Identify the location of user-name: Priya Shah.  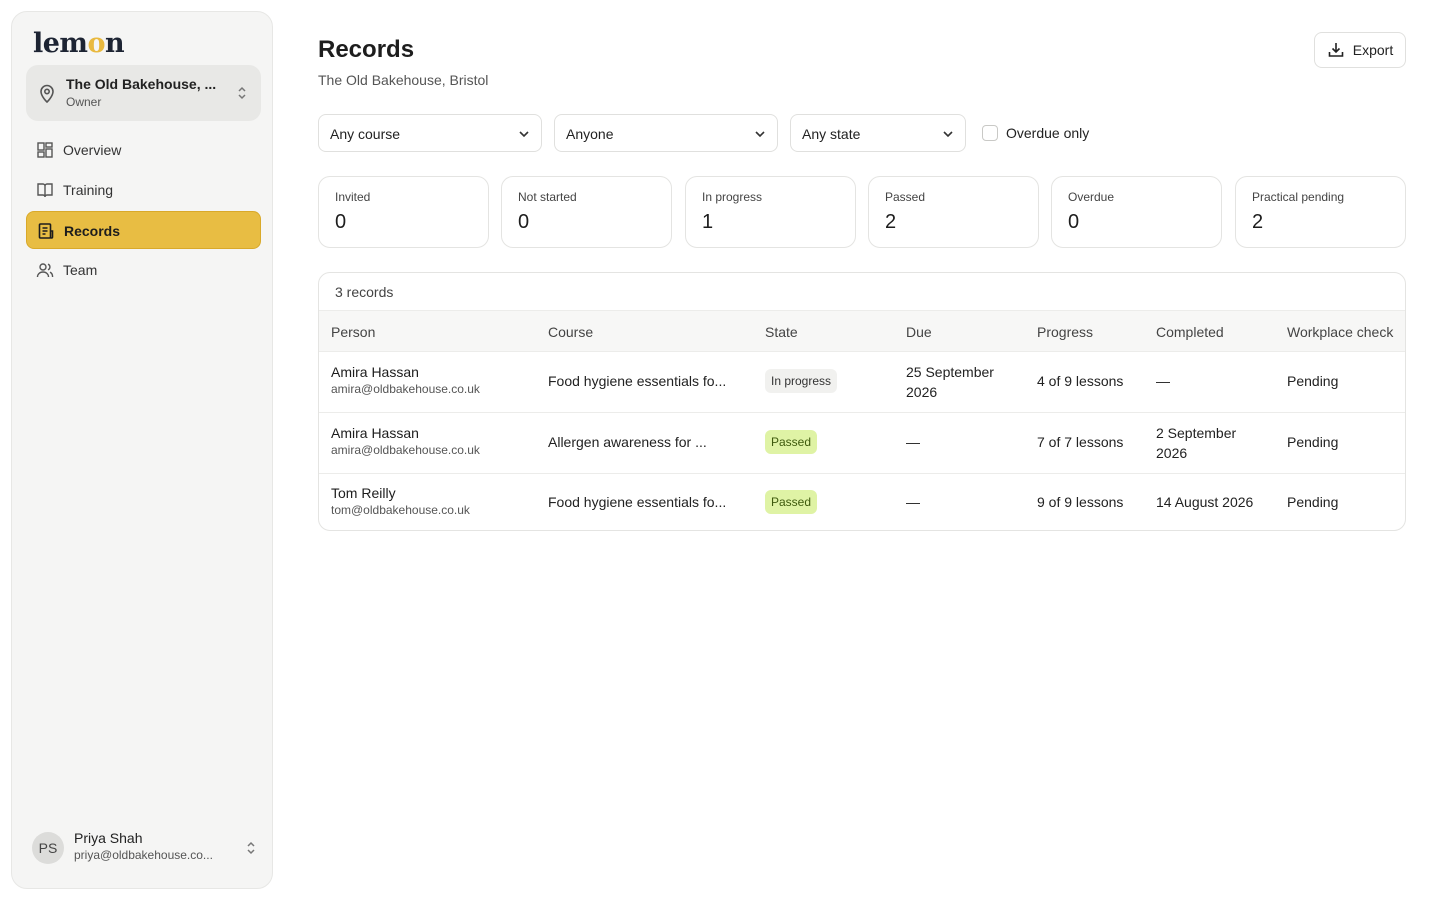
(108, 838).